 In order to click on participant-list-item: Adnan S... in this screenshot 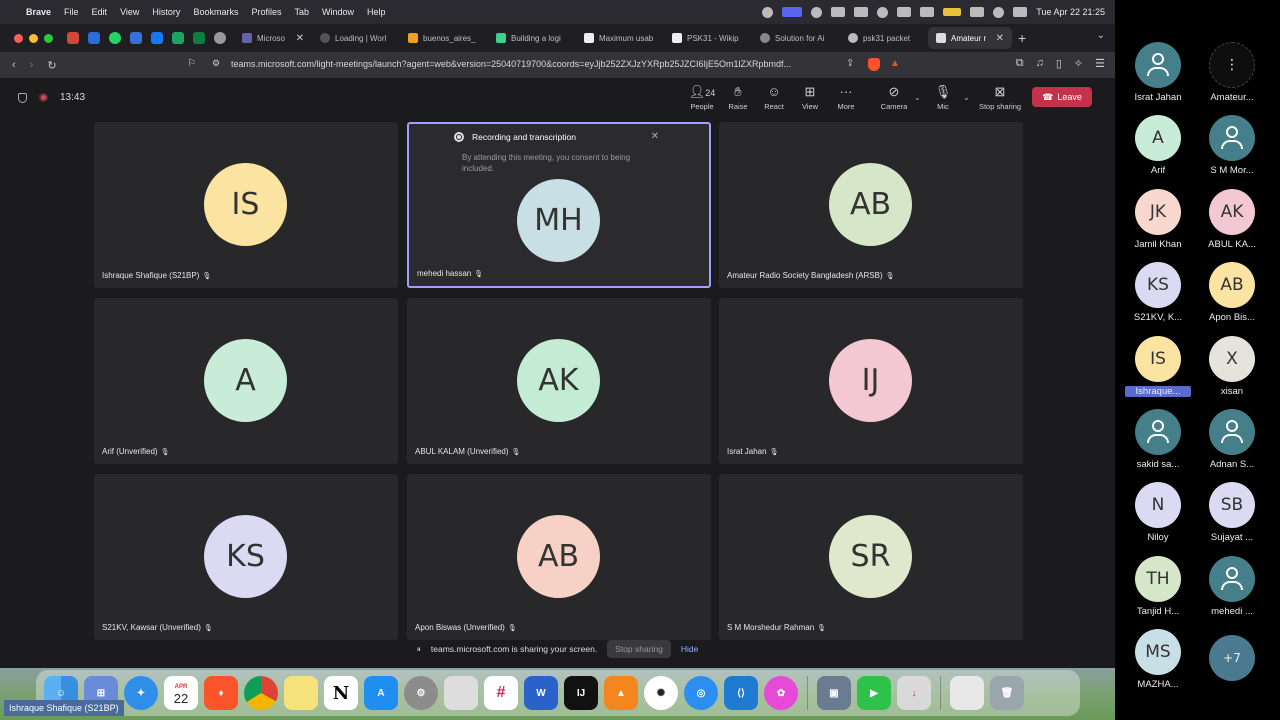, I will do `click(1236, 445)`.